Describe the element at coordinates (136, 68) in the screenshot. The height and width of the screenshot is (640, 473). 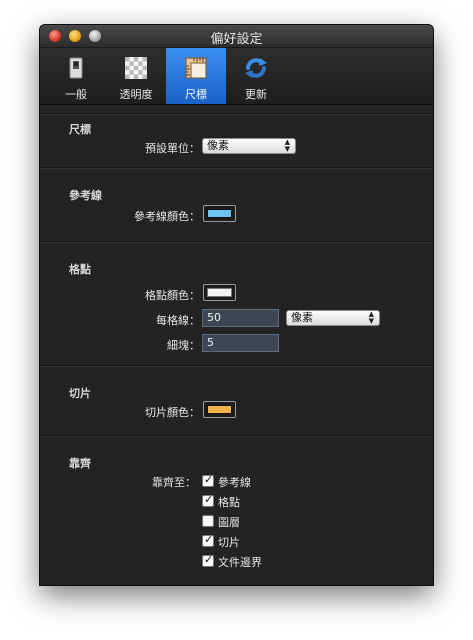
I see `checkerboard-icon` at that location.